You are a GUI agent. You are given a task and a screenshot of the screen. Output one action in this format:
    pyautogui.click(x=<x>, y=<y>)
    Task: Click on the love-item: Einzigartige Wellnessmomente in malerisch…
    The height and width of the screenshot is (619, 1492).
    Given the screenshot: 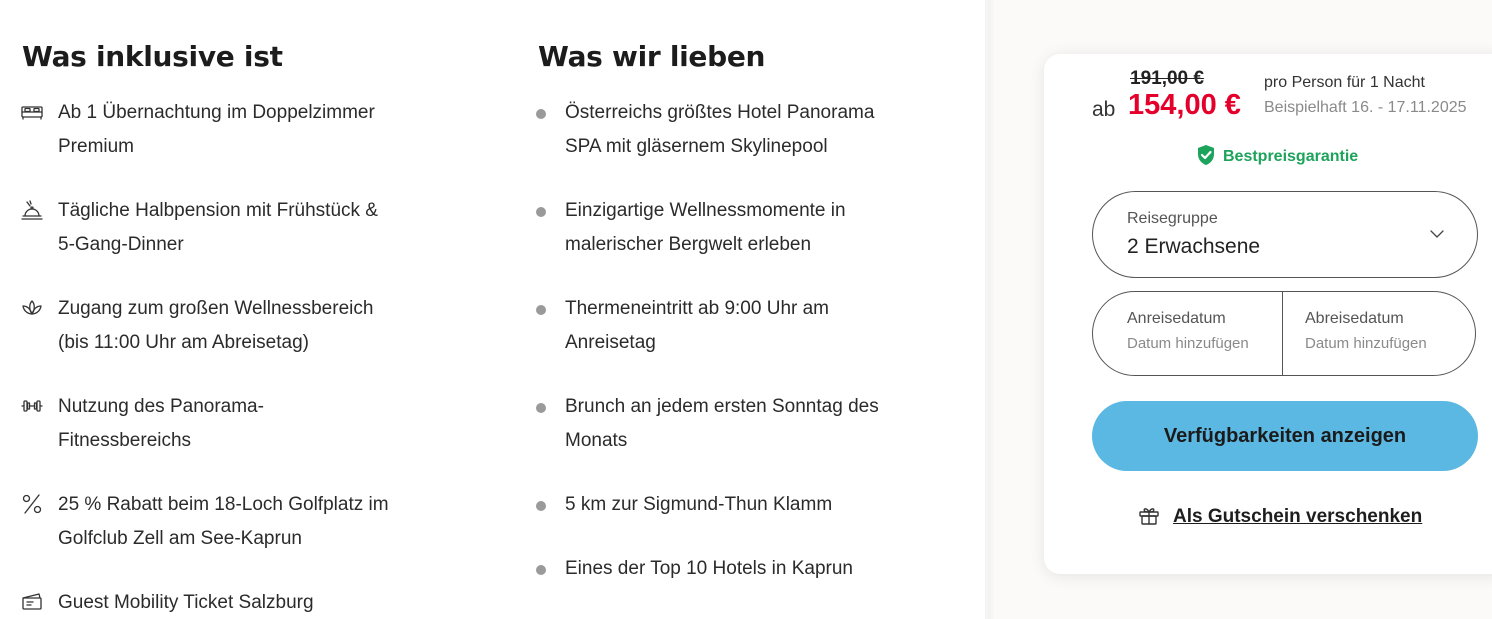 What is the action you would take?
    pyautogui.click(x=736, y=228)
    